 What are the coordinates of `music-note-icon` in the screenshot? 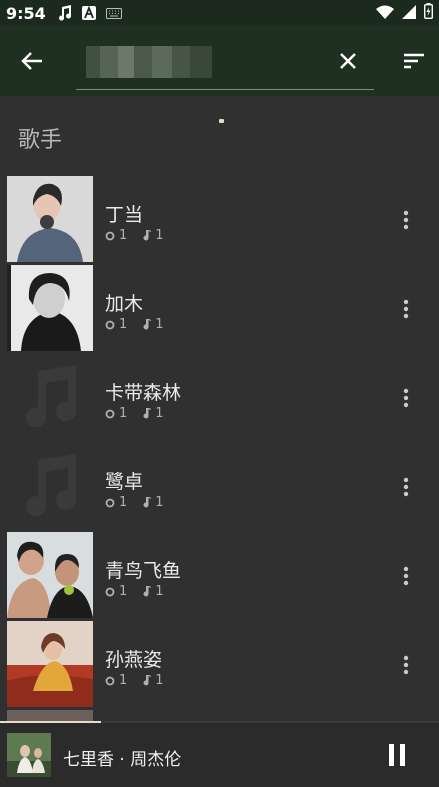 It's located at (65, 13).